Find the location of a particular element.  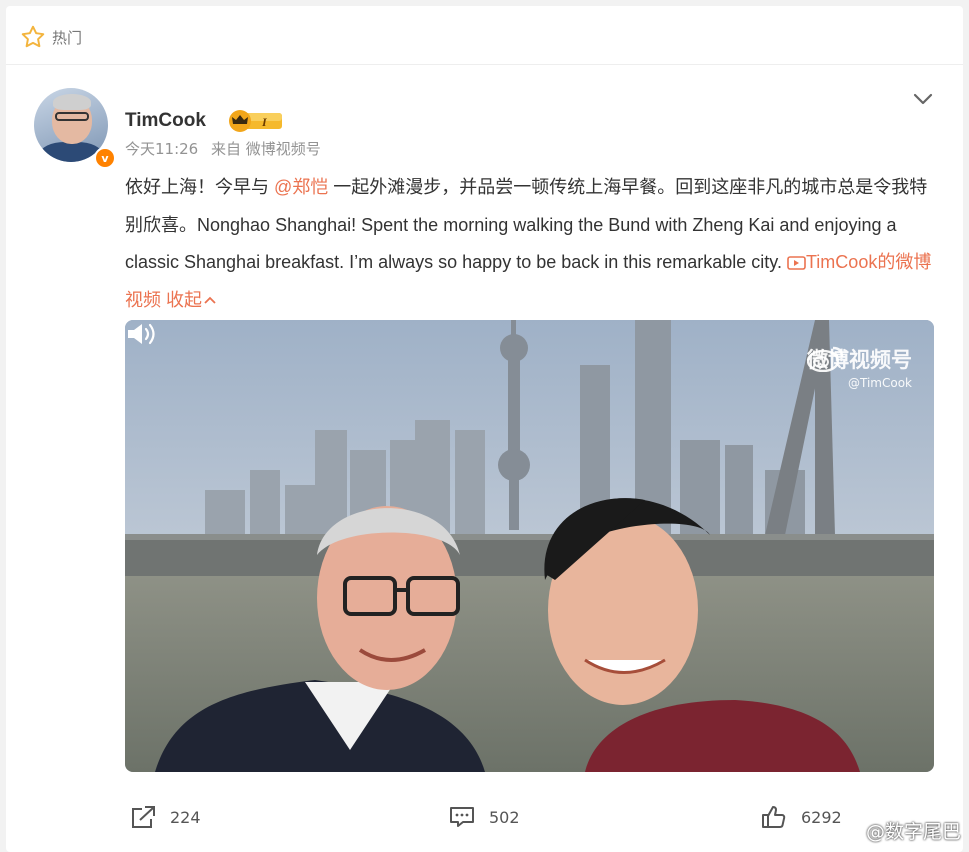

share-icon is located at coordinates (143, 817).